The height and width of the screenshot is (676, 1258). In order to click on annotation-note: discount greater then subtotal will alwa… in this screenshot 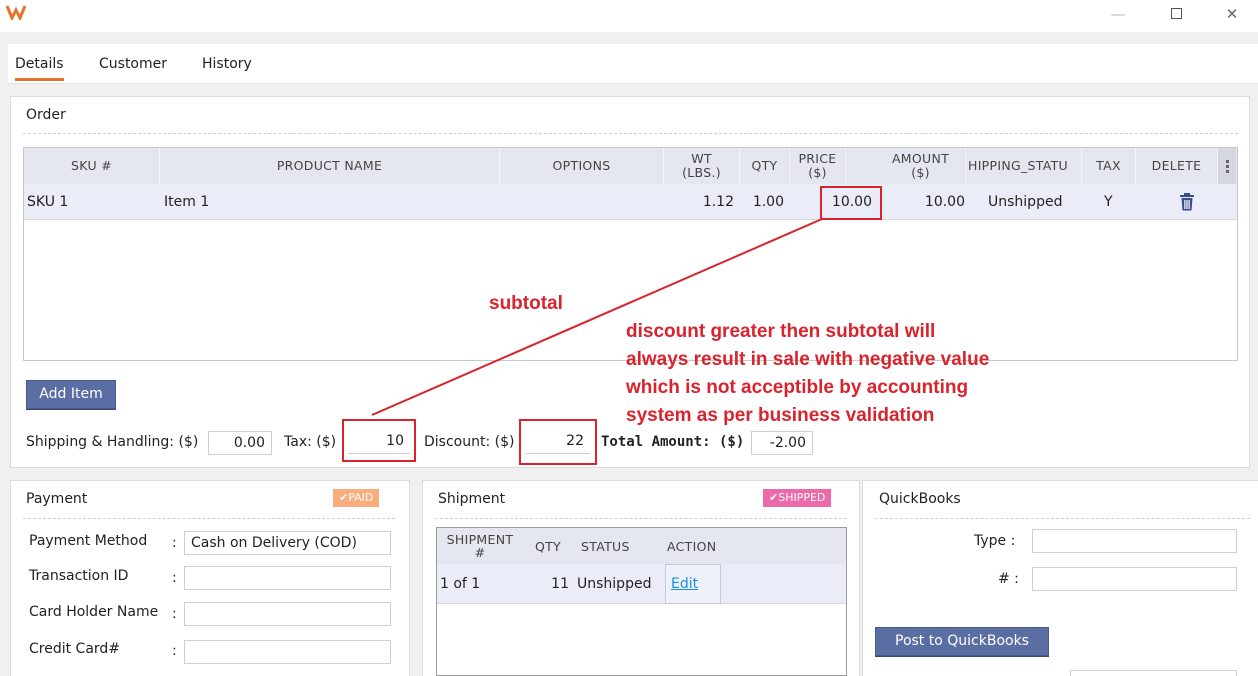, I will do `click(807, 374)`.